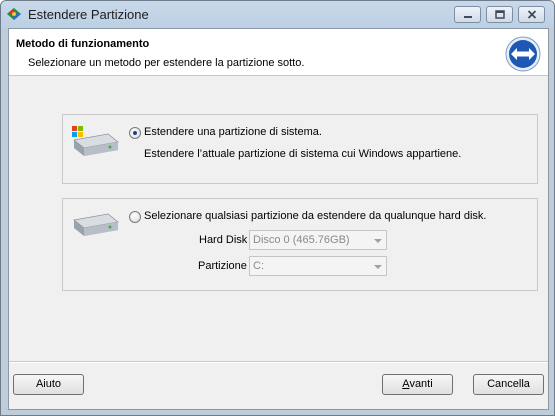  What do you see at coordinates (83, 44) in the screenshot?
I see `header-title: Metodo di funzionamento` at bounding box center [83, 44].